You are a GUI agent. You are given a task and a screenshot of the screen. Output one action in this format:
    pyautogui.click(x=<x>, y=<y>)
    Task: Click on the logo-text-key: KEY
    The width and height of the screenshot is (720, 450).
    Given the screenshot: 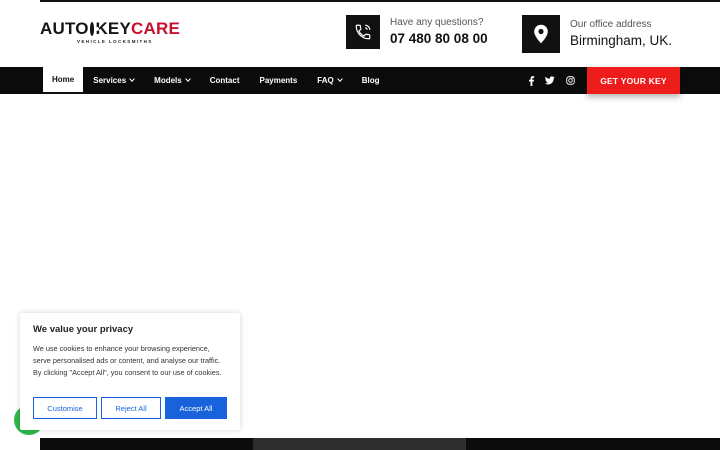 What is the action you would take?
    pyautogui.click(x=113, y=28)
    